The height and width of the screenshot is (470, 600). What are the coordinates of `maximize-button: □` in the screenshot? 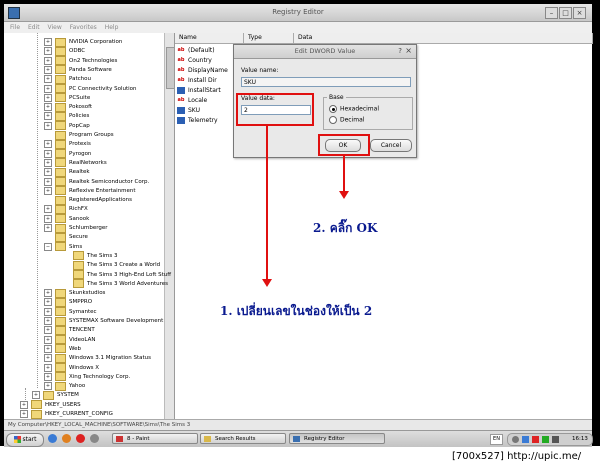 It's located at (565, 13).